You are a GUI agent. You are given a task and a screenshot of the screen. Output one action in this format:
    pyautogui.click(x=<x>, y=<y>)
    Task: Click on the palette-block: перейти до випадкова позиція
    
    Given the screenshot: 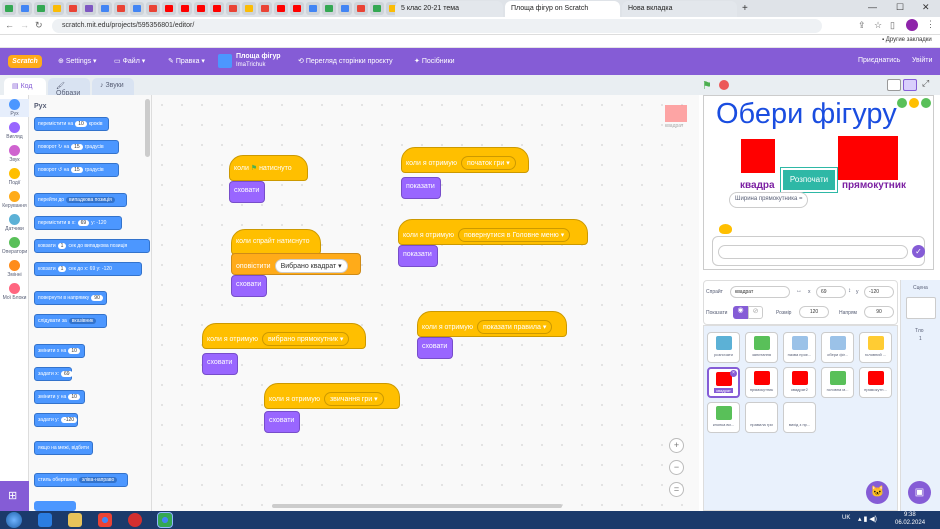 What is the action you would take?
    pyautogui.click(x=80, y=200)
    